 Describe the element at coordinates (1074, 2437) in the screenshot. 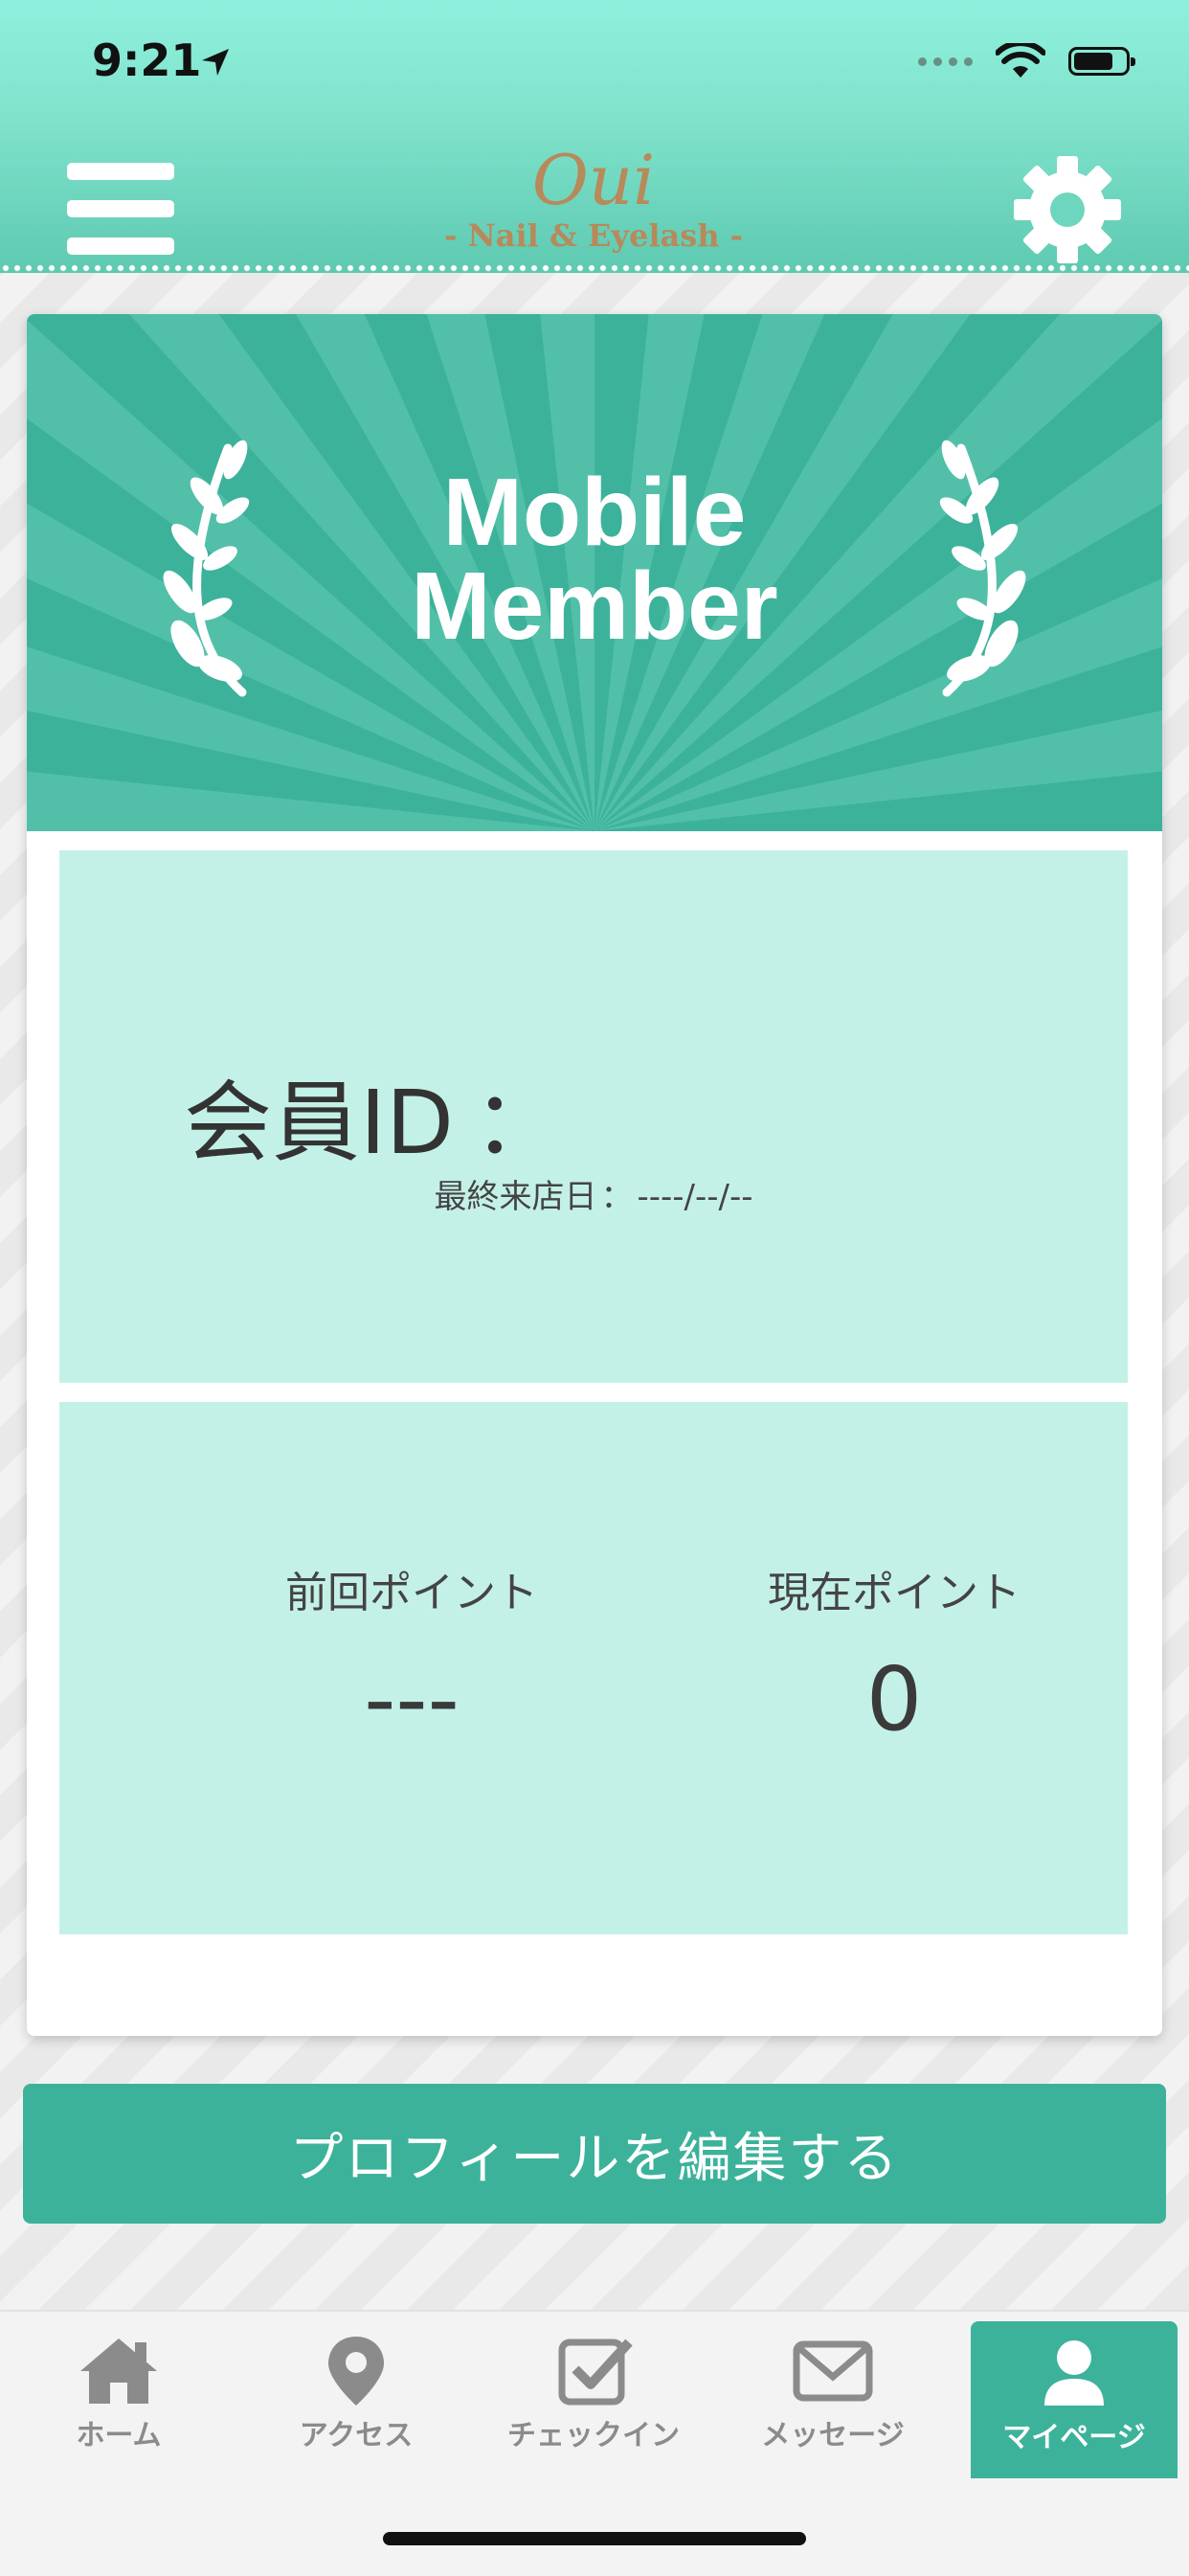

I see `tab-mypage-label: マイページ` at that location.